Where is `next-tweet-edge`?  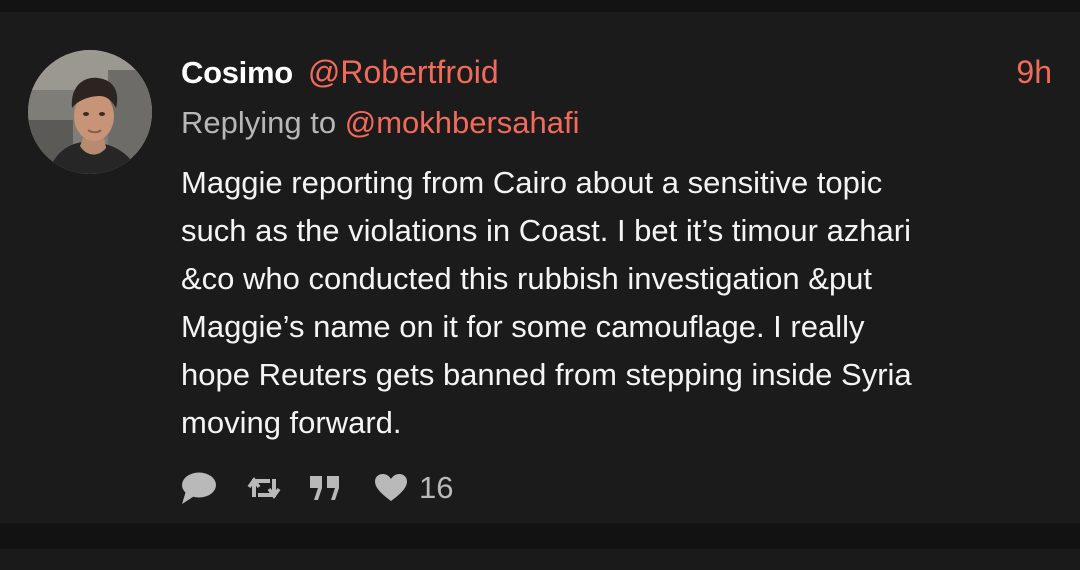
next-tweet-edge is located at coordinates (540, 559).